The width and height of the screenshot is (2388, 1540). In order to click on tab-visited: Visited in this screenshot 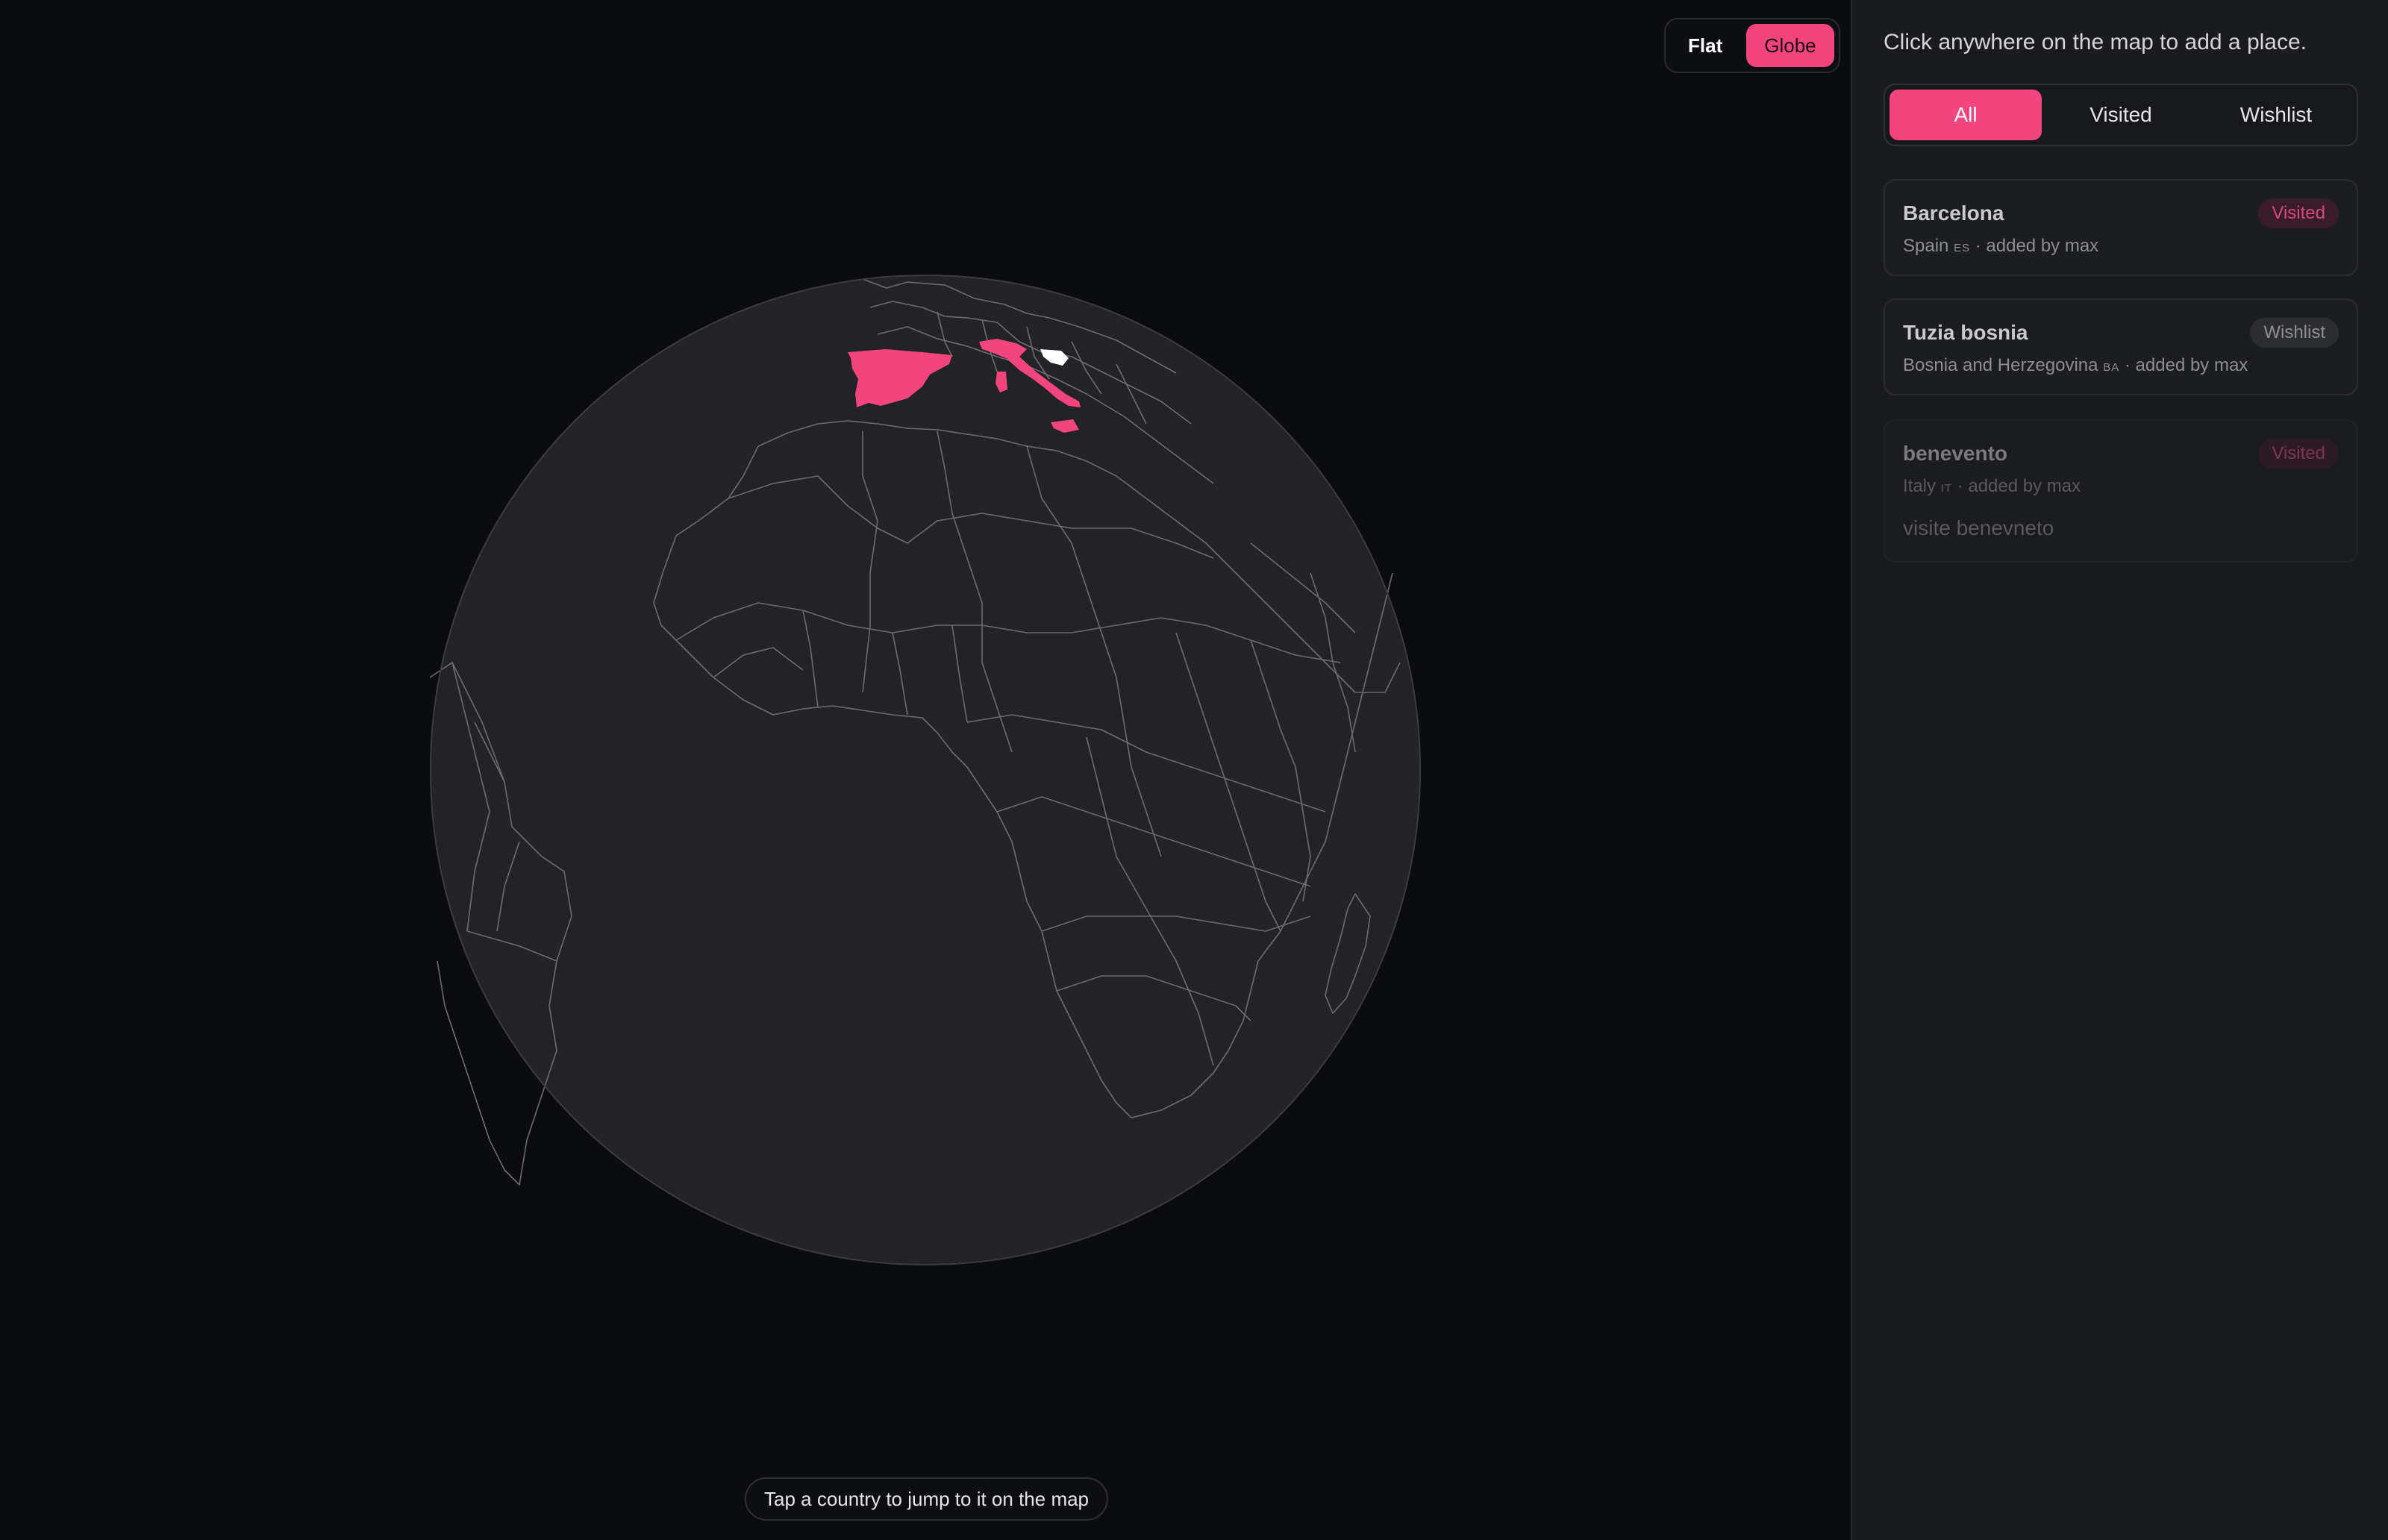, I will do `click(2121, 115)`.